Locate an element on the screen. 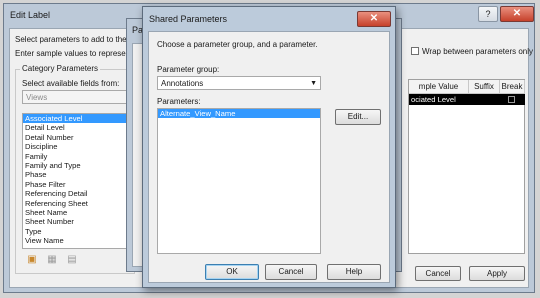 This screenshot has height=298, width=540. shared-parameters-title: Shared Parameters is located at coordinates (188, 19).